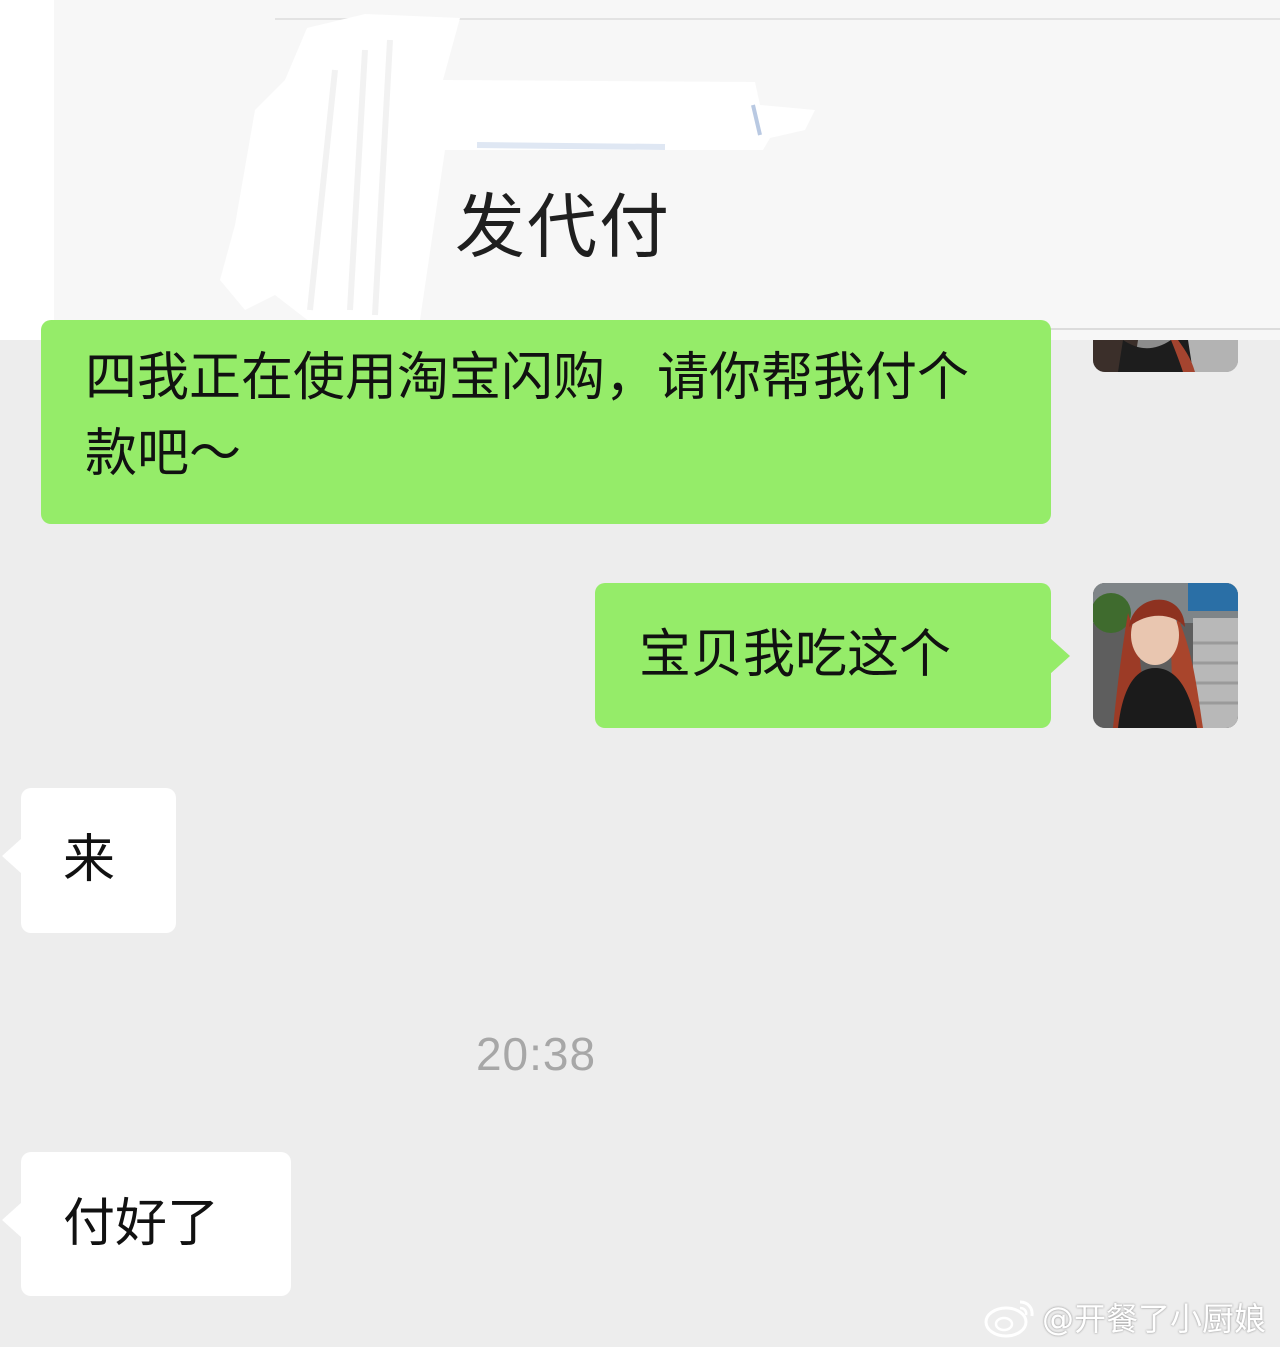 This screenshot has width=1280, height=1347. What do you see at coordinates (156, 1224) in the screenshot?
I see `received-message-bubble: 付好了` at bounding box center [156, 1224].